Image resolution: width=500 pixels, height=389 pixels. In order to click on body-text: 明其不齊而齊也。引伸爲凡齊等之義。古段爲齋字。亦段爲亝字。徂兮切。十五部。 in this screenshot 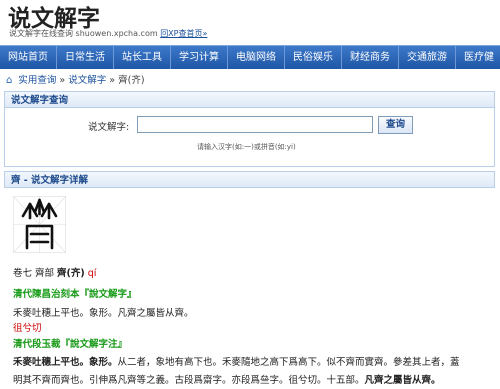, I will do `click(189, 380)`.